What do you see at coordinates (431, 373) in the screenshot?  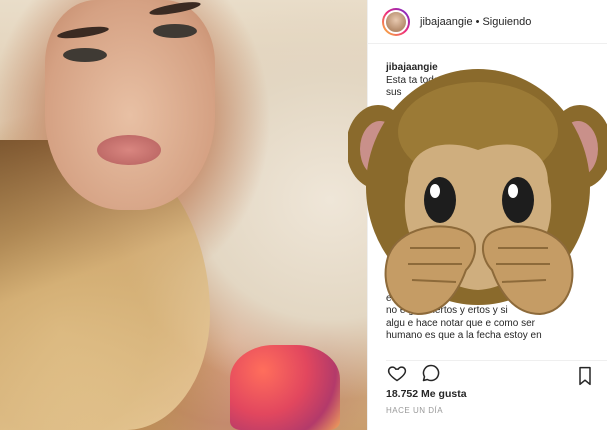 I see `comment-bubble-icon` at bounding box center [431, 373].